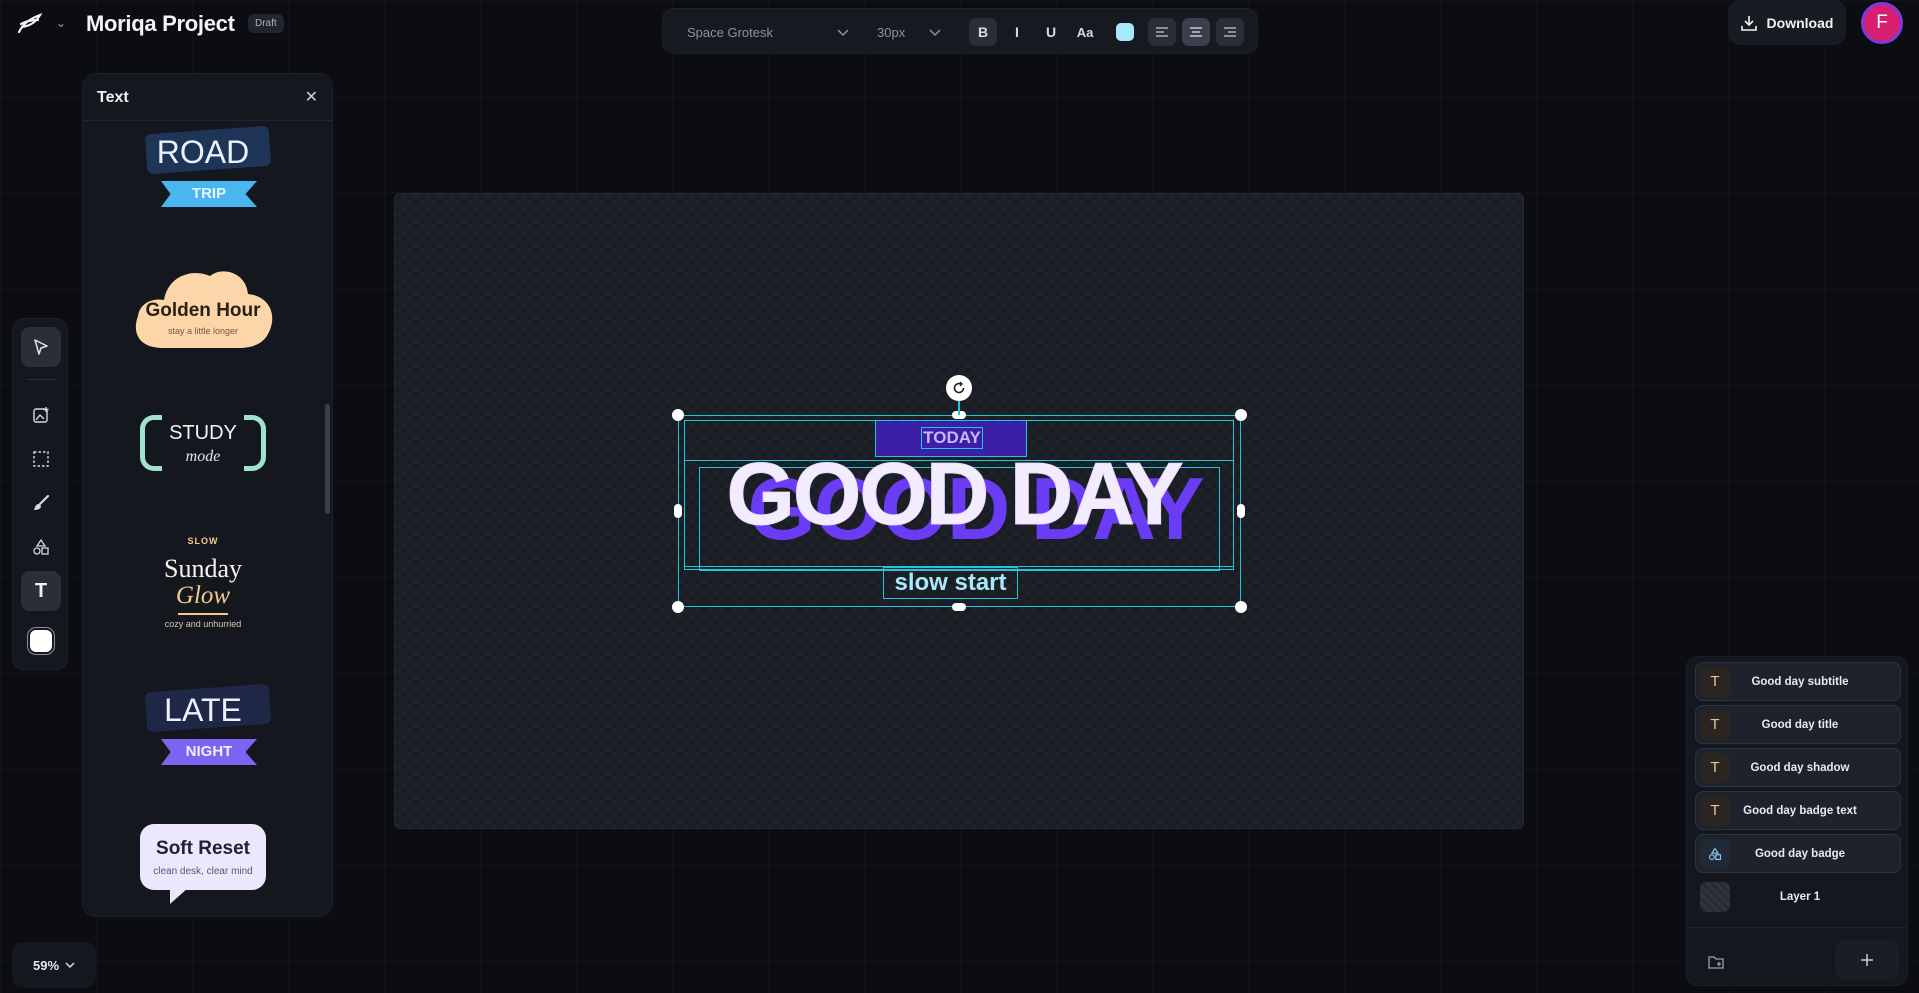 The height and width of the screenshot is (993, 1919). What do you see at coordinates (1085, 32) in the screenshot?
I see `text-case-button: Aa` at bounding box center [1085, 32].